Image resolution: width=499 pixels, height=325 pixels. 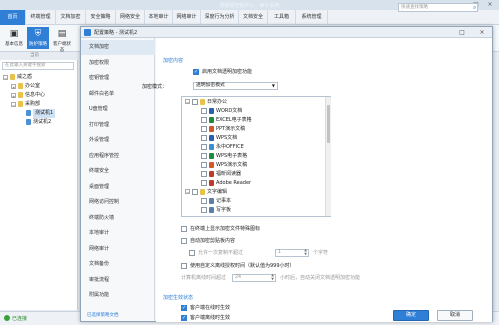 I want to click on offline-effect-checkbox, so click(x=184, y=318).